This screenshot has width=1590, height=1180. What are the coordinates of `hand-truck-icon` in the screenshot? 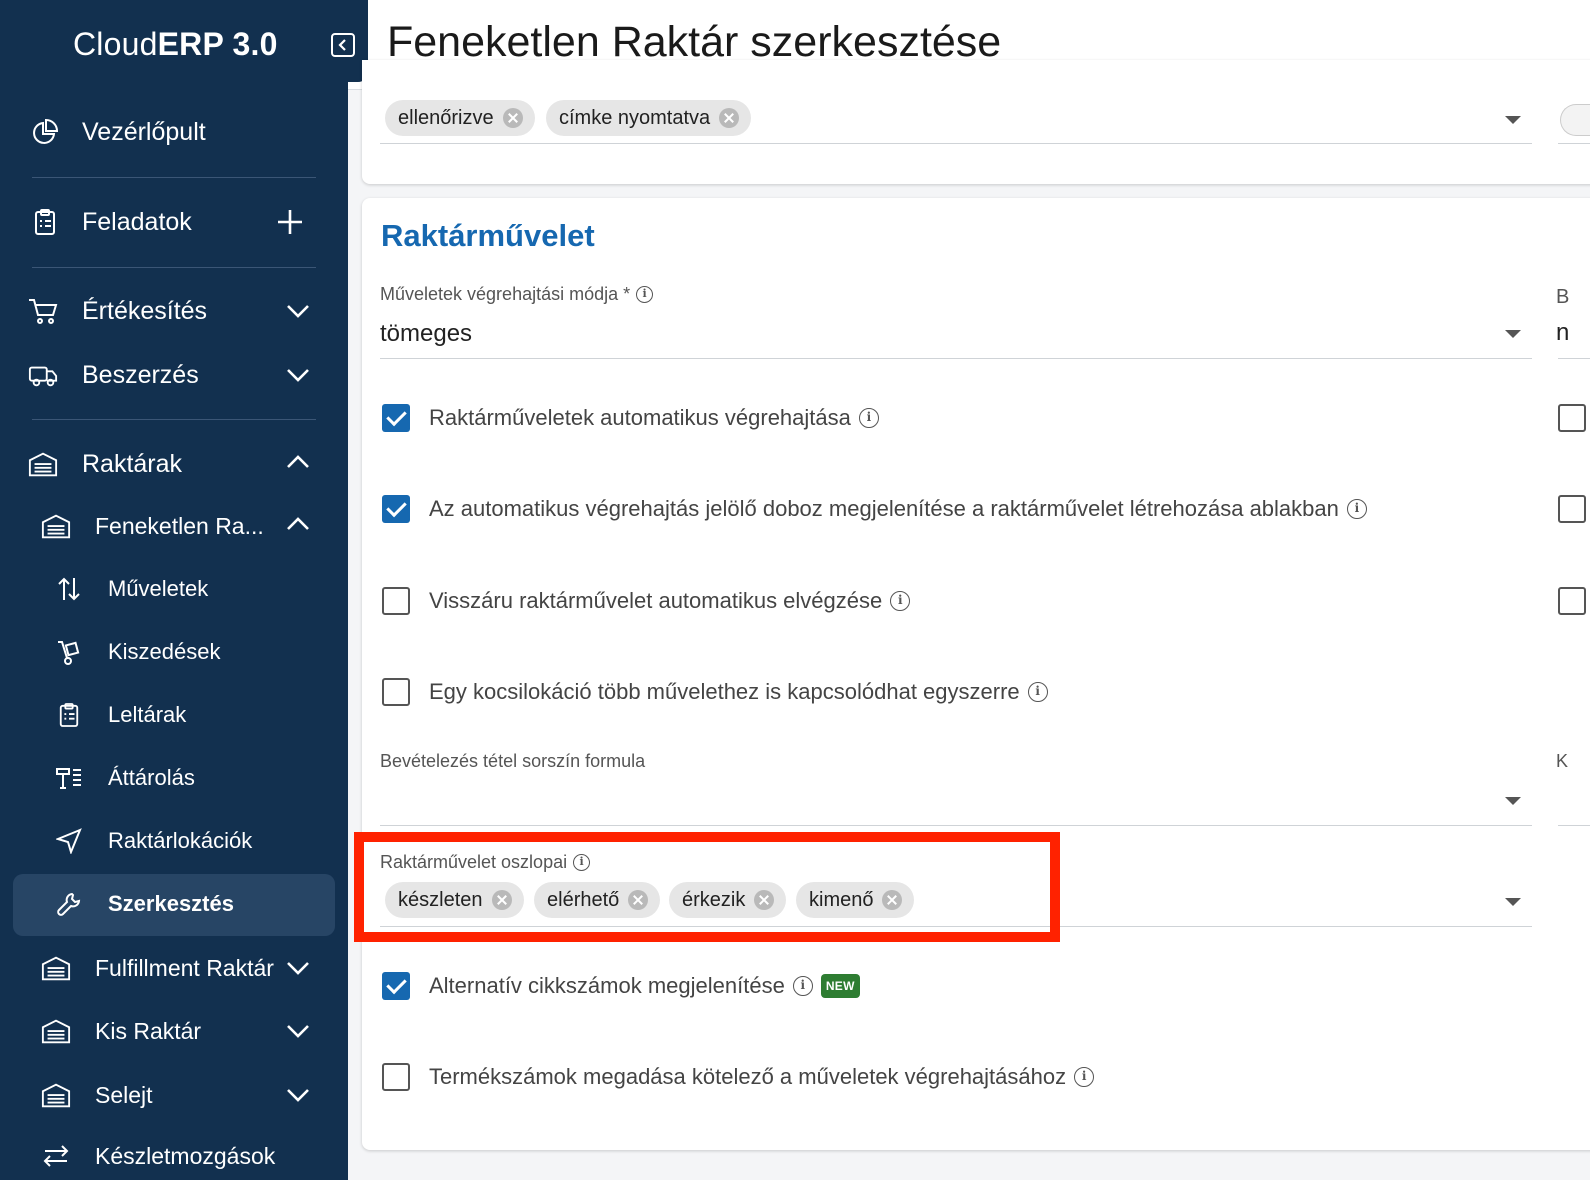 It's located at (69, 652).